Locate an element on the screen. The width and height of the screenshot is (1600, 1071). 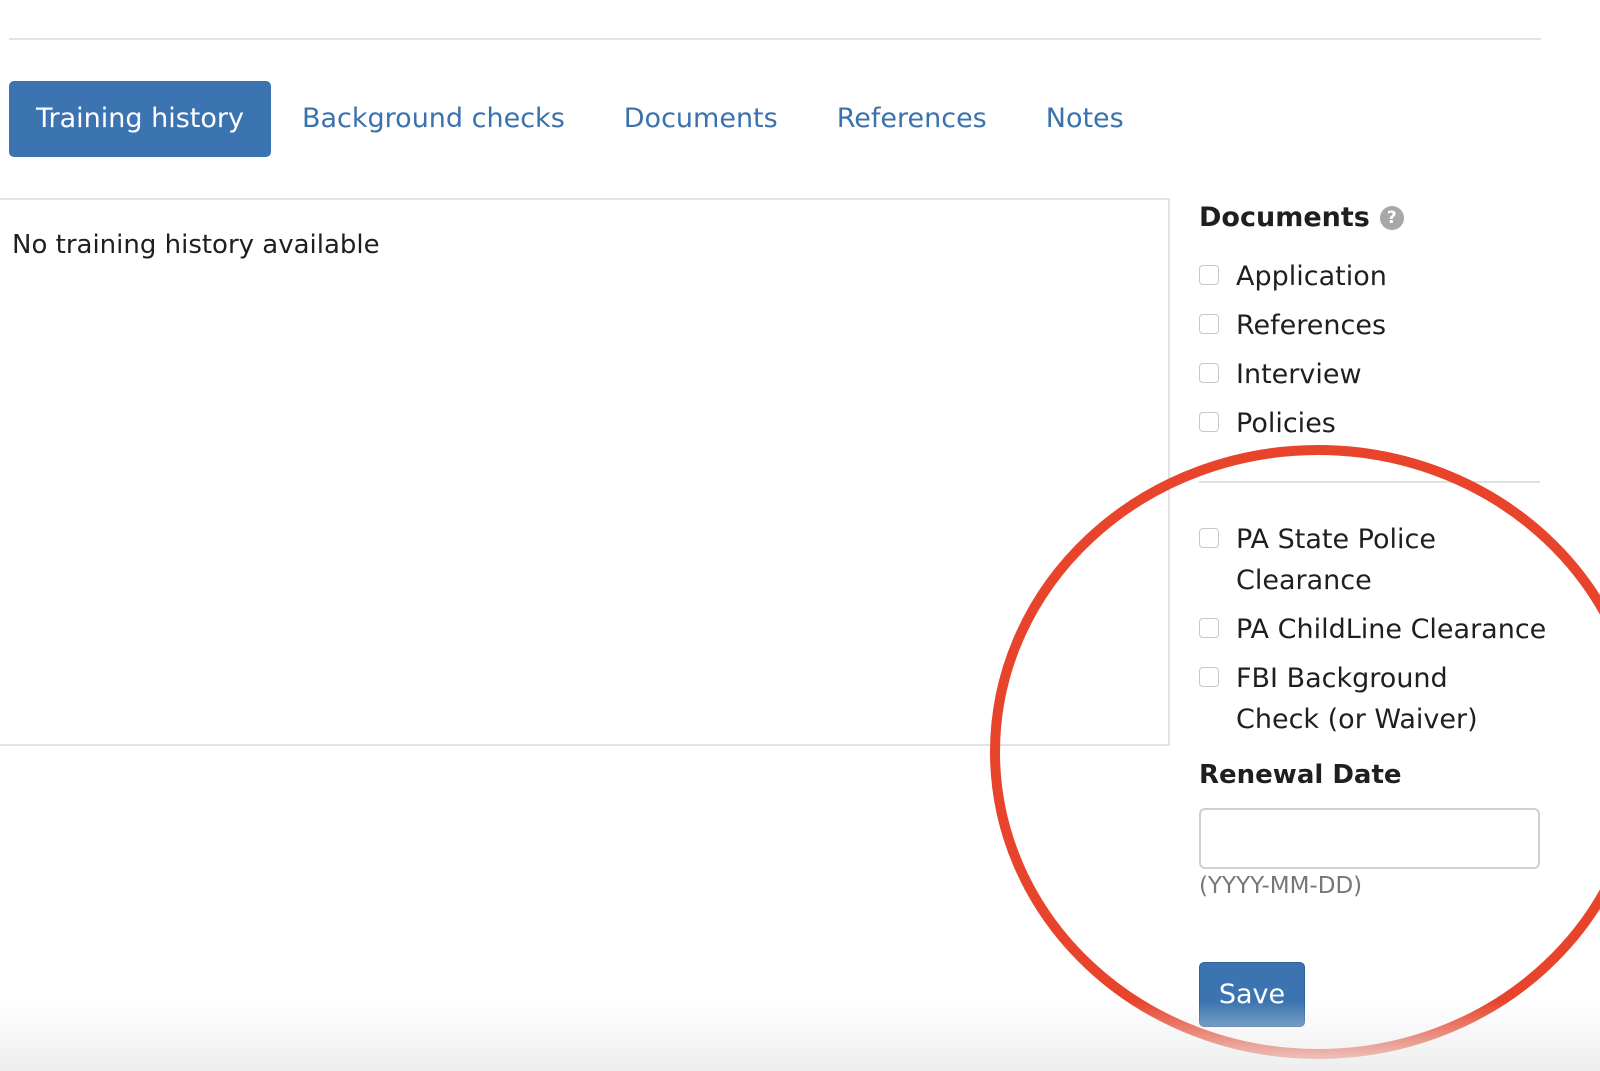
bottom-fade is located at coordinates (800, 1036).